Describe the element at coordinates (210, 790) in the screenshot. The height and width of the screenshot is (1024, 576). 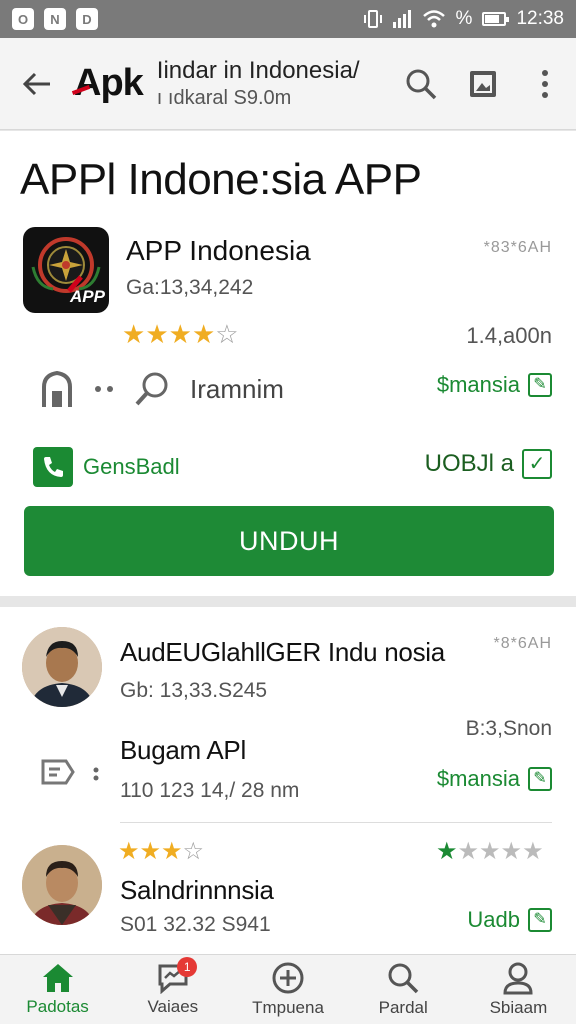
I see `list-item-sub-secondary: 110 123 14,/ 28 nm` at that location.